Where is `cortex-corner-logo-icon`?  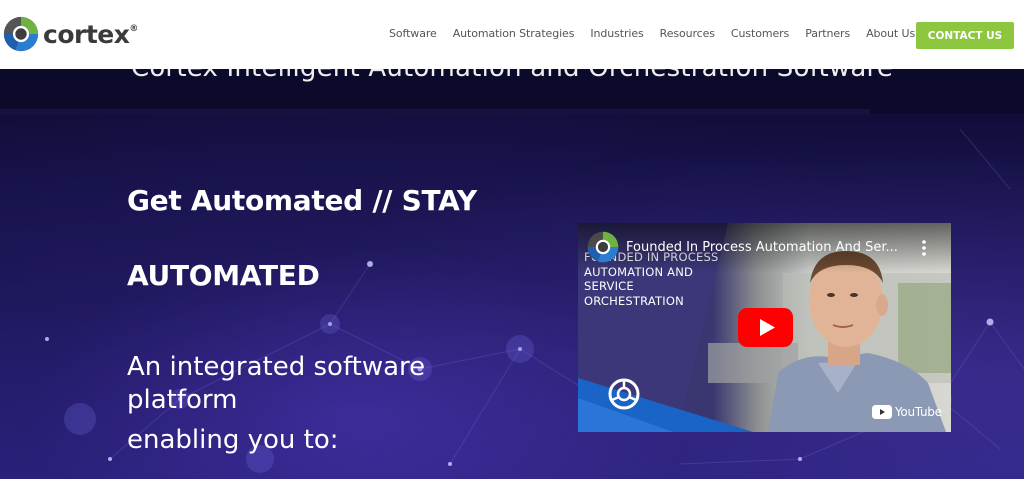 cortex-corner-logo-icon is located at coordinates (624, 394).